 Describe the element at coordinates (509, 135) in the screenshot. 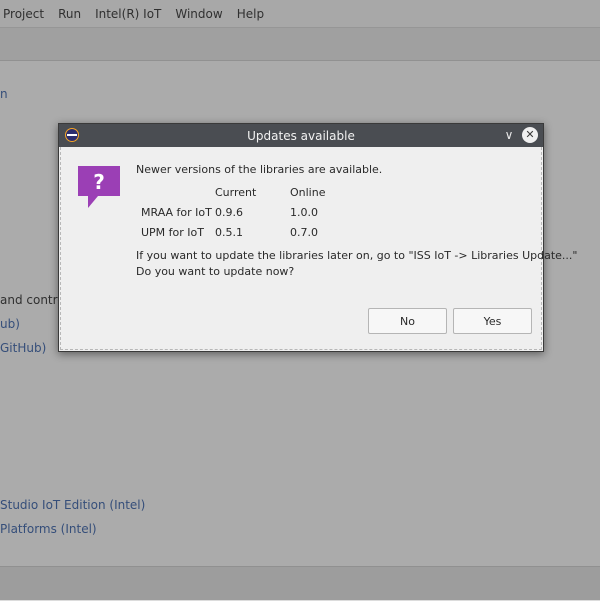

I see `chevron-down-icon: ∨` at that location.